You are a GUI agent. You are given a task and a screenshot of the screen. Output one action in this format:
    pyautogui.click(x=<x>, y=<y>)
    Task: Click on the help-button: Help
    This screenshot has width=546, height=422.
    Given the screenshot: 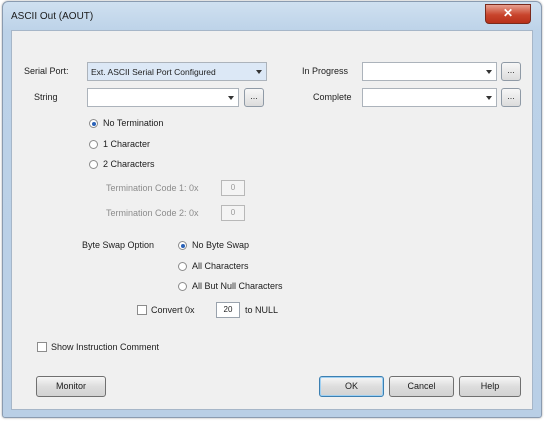 What is the action you would take?
    pyautogui.click(x=490, y=386)
    